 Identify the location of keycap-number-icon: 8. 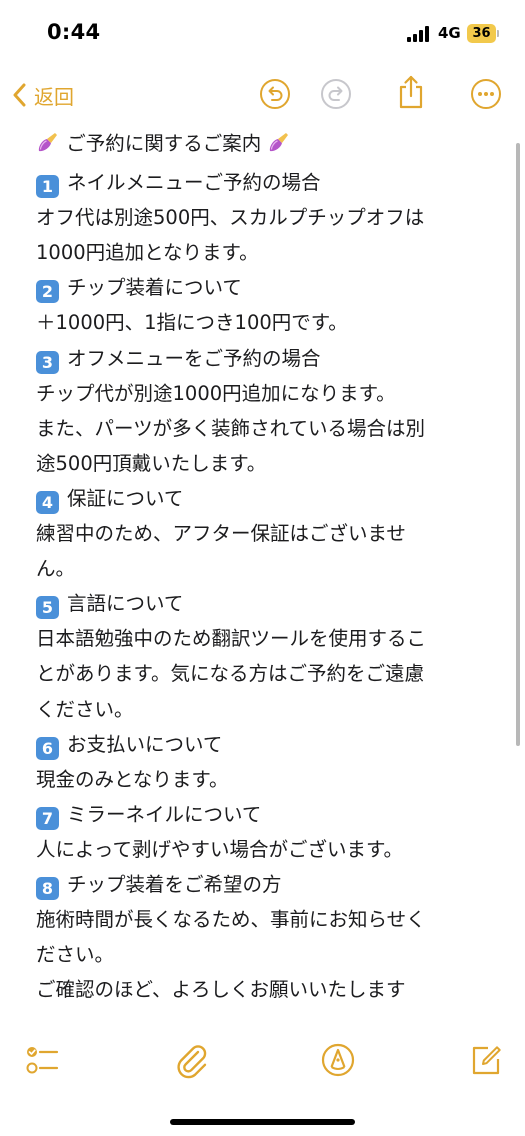
(47, 888).